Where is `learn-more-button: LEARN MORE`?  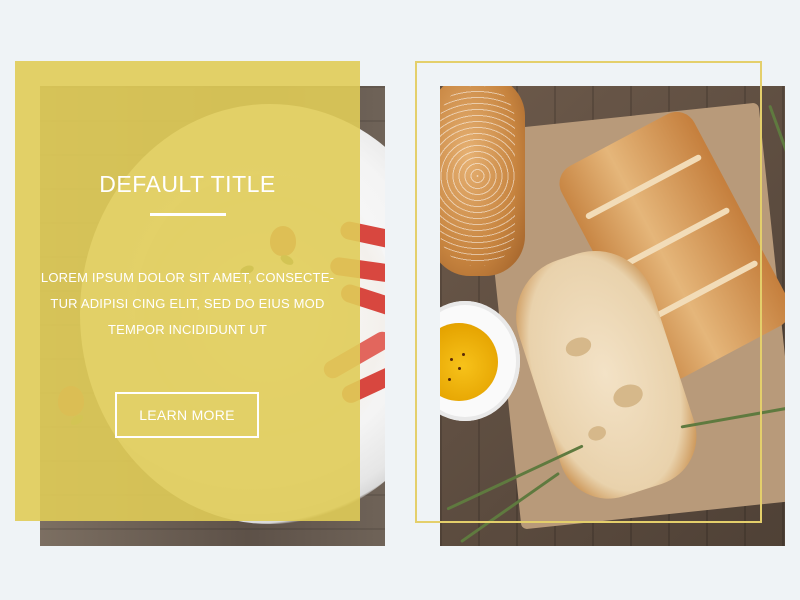 learn-more-button: LEARN MORE is located at coordinates (187, 415).